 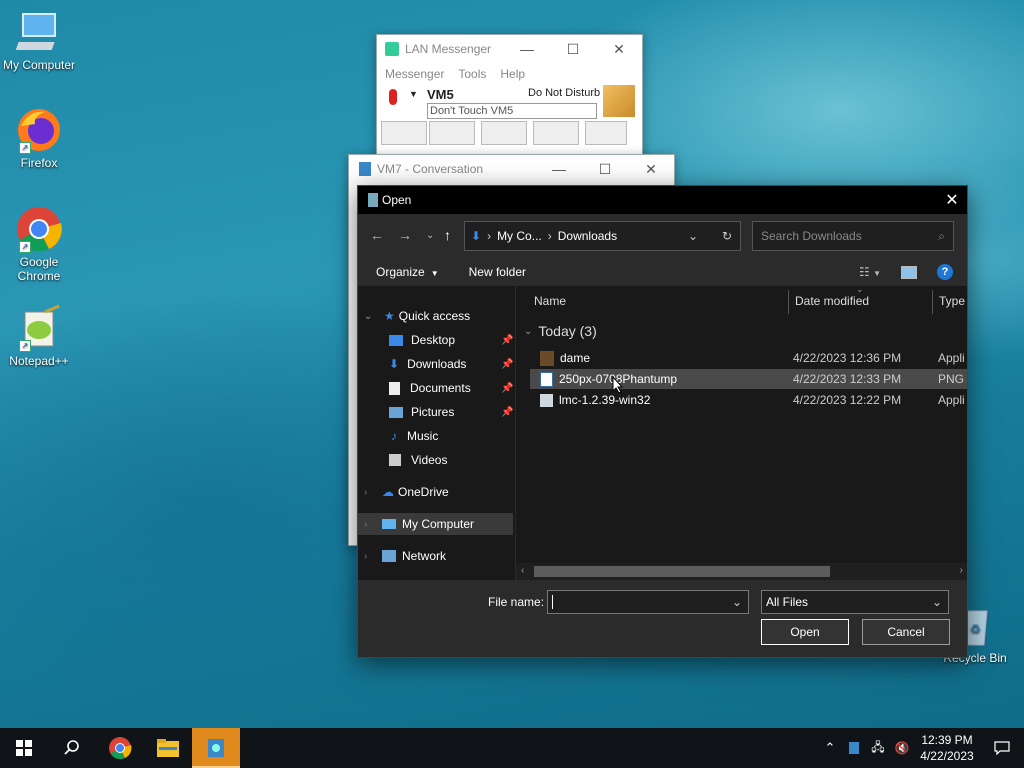 I want to click on nav-downloads: ⬇ Downloads 📌, so click(x=452, y=364).